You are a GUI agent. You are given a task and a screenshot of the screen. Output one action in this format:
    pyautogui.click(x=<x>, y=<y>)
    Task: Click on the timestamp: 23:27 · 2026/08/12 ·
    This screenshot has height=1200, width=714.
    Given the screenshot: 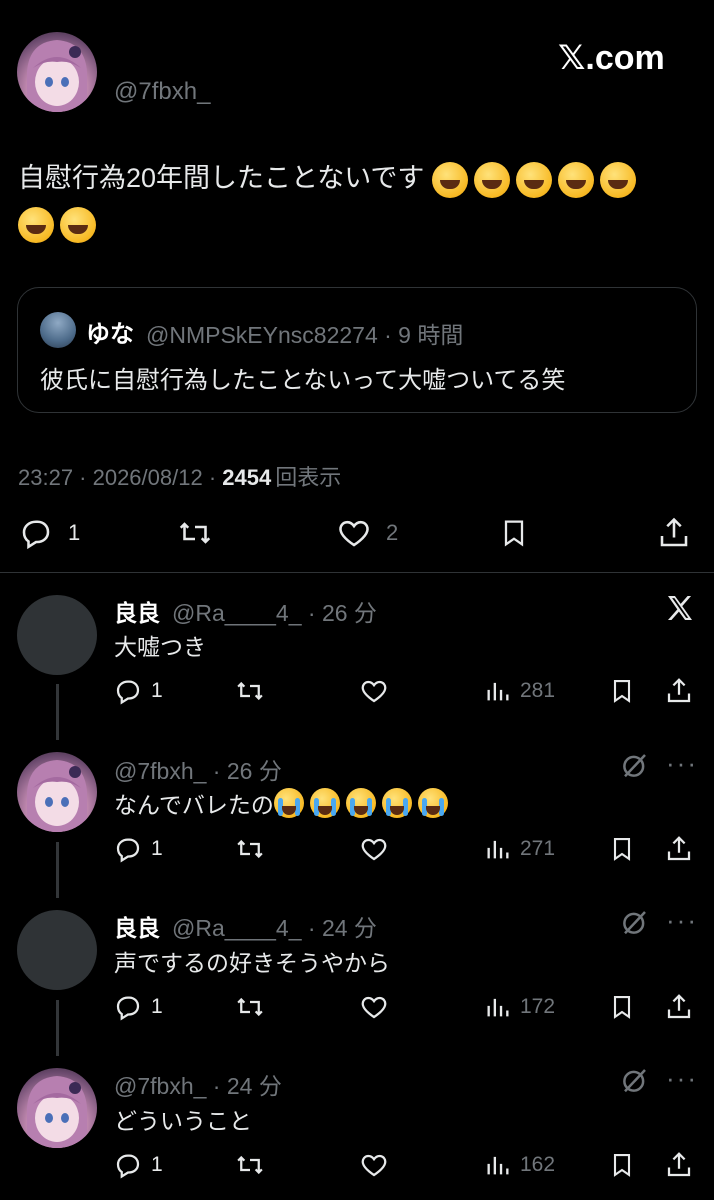 What is the action you would take?
    pyautogui.click(x=120, y=477)
    